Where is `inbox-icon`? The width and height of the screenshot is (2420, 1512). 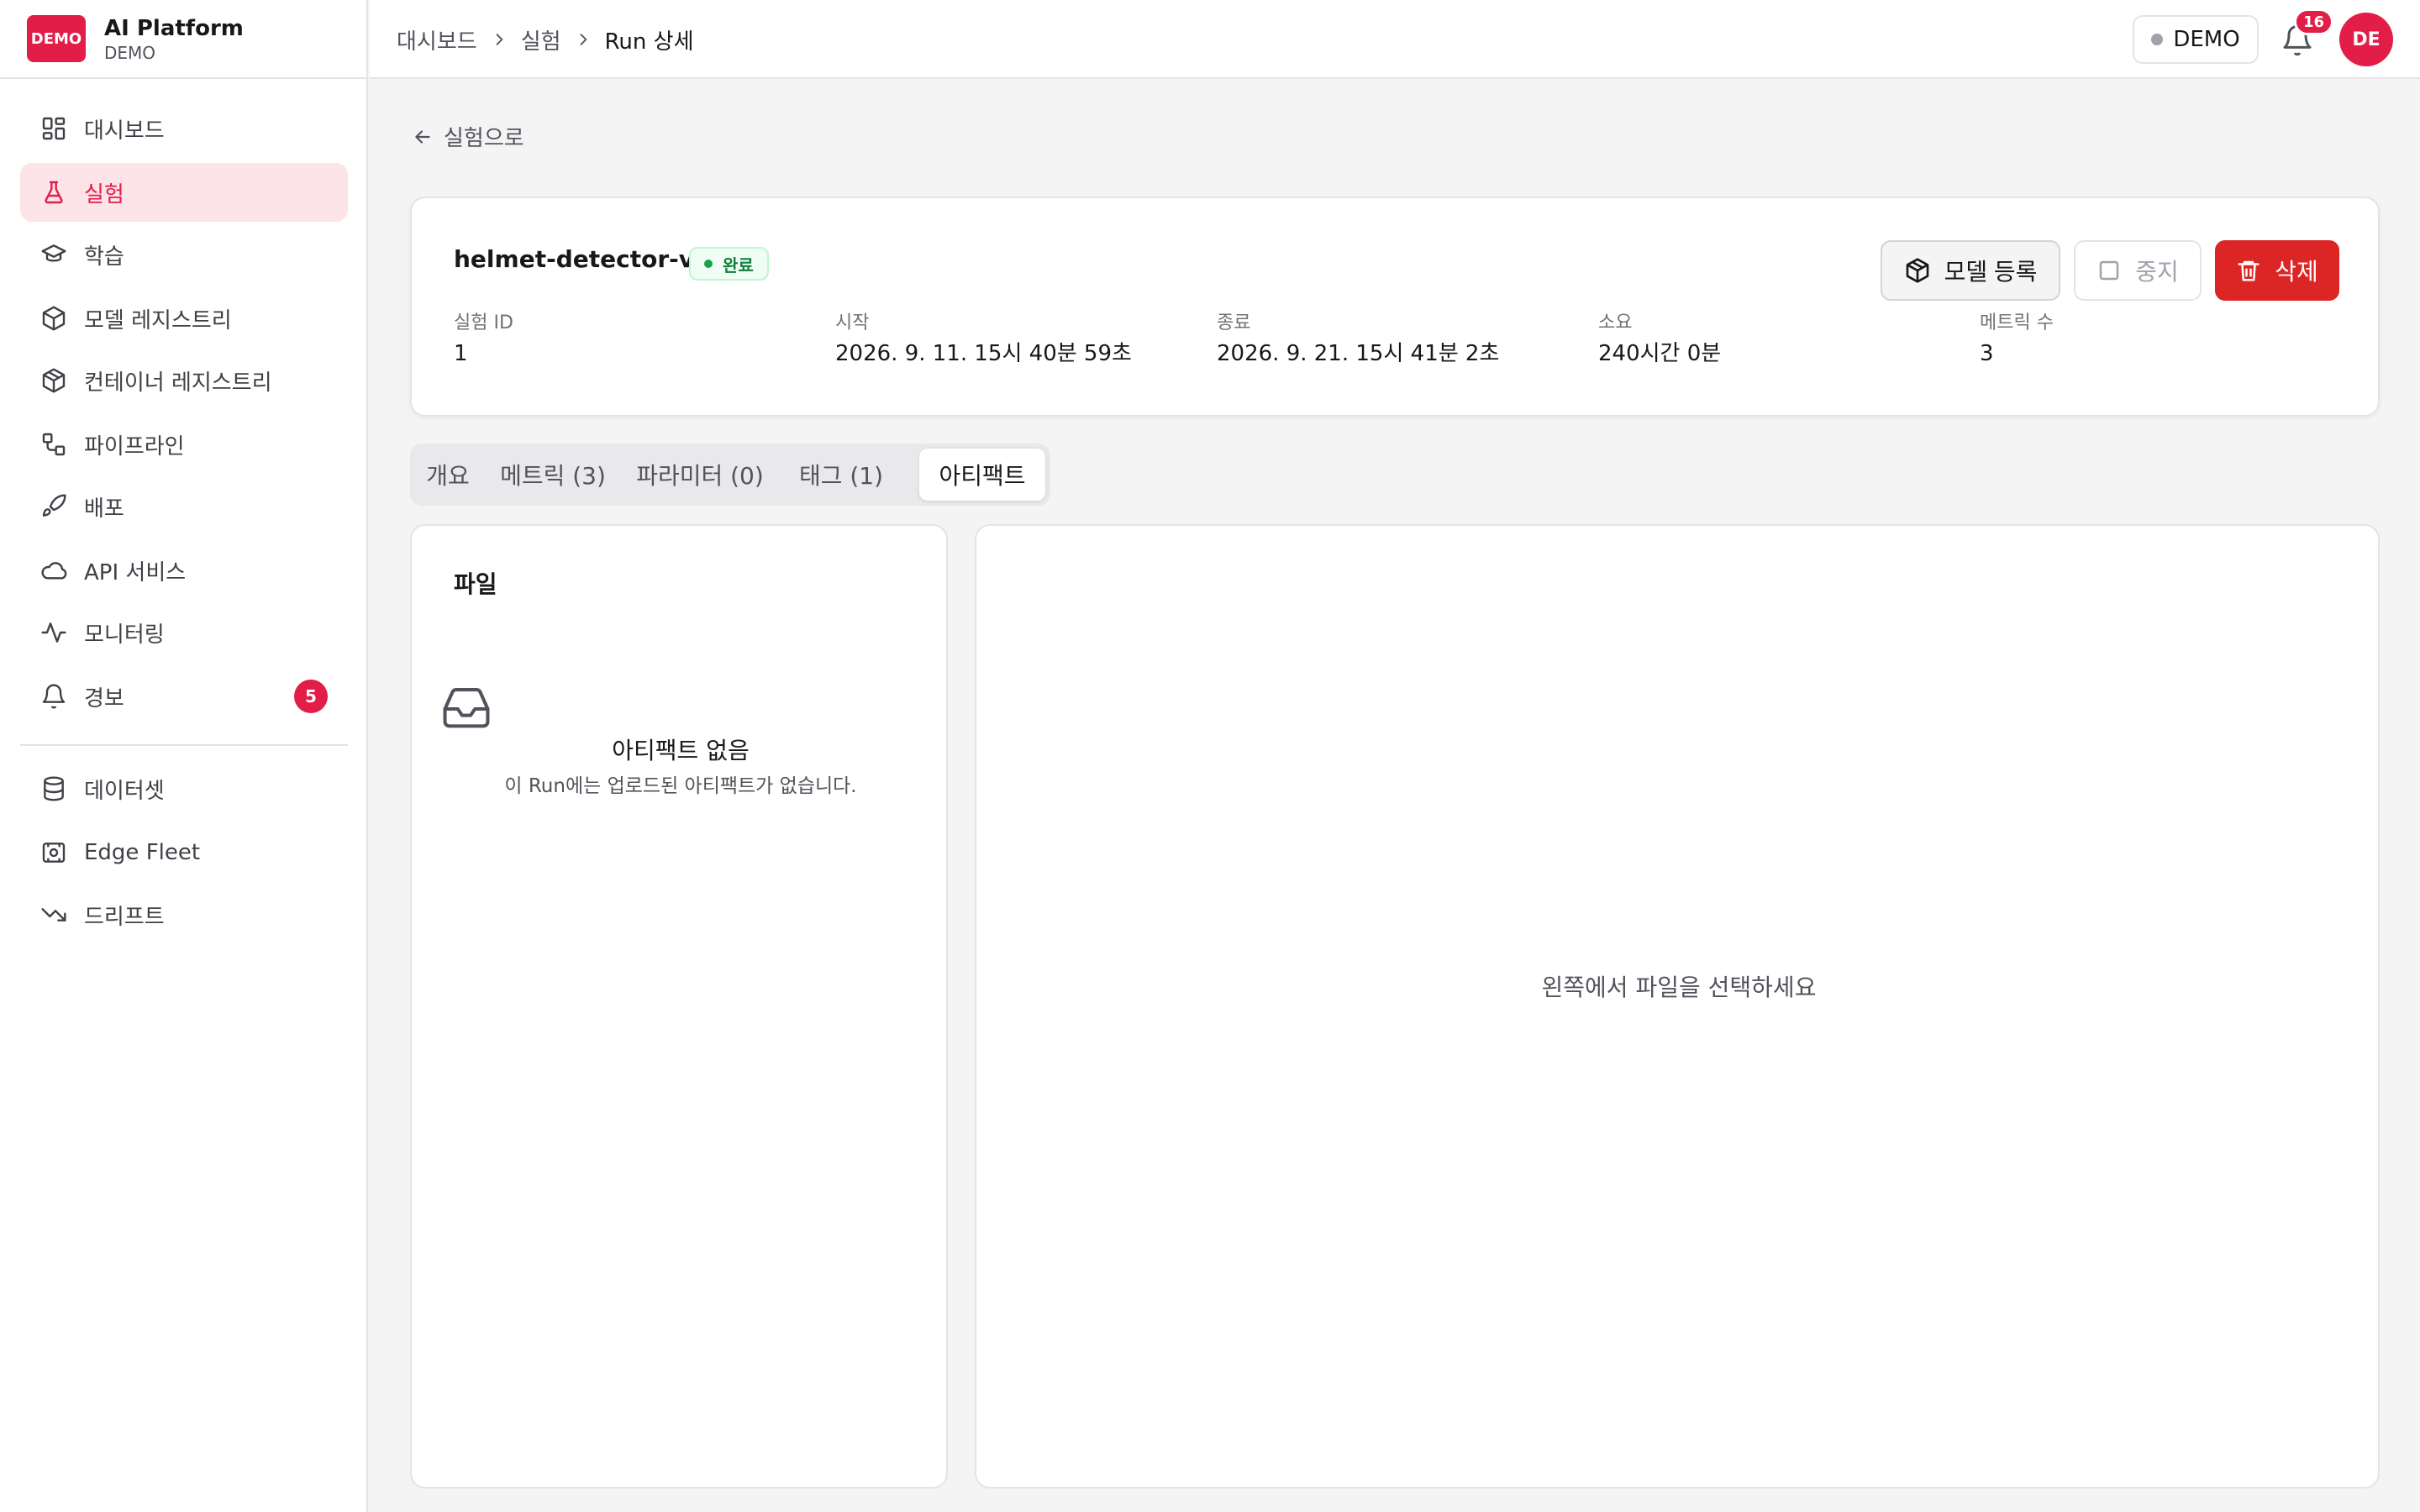 inbox-icon is located at coordinates (466, 708).